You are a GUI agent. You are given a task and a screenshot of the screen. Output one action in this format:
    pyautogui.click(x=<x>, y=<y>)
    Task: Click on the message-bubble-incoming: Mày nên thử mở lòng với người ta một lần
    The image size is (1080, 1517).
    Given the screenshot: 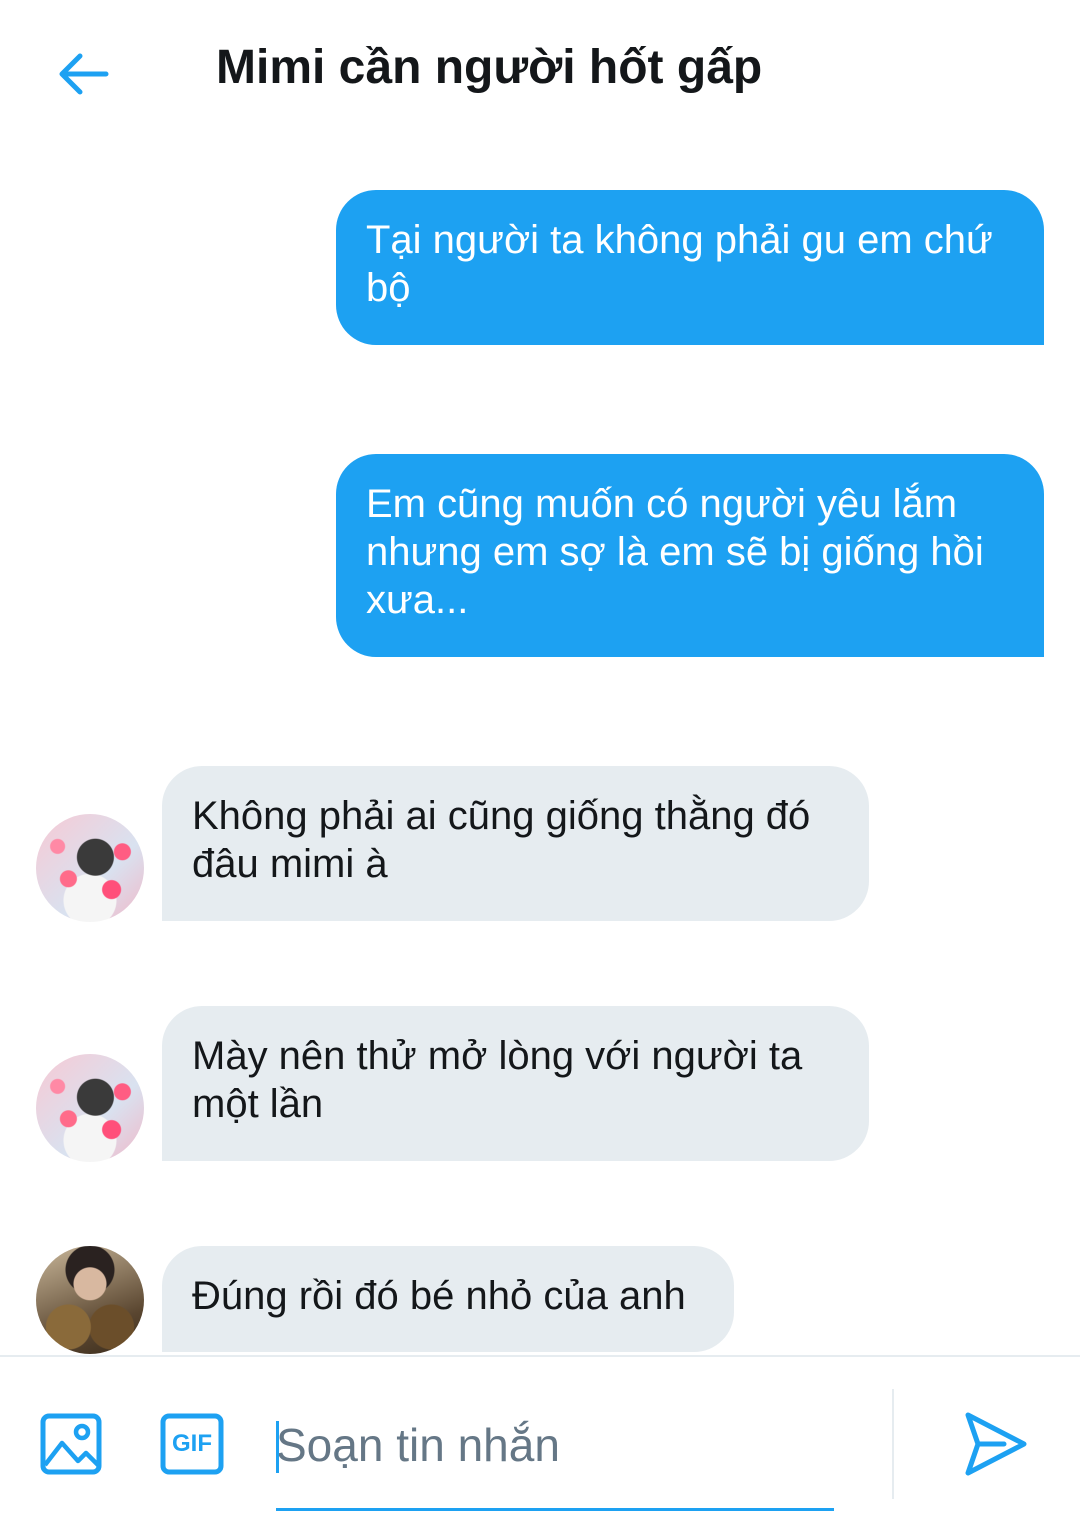 What is the action you would take?
    pyautogui.click(x=515, y=1083)
    